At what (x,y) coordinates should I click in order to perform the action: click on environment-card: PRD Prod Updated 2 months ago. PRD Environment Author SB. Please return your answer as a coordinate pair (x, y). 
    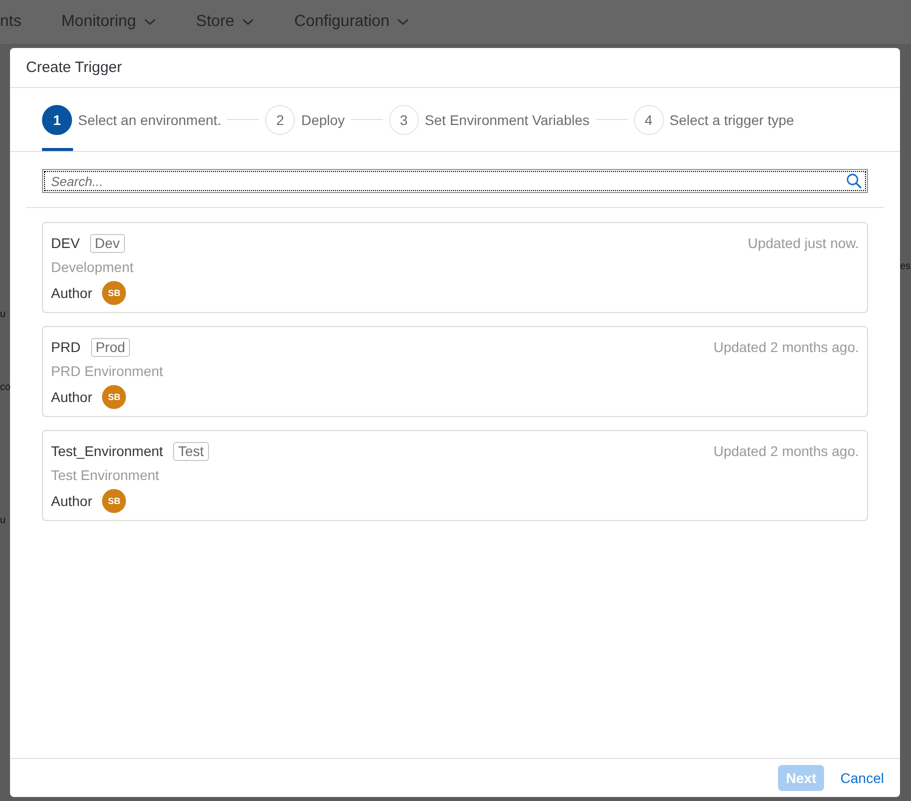
    Looking at the image, I should click on (455, 371).